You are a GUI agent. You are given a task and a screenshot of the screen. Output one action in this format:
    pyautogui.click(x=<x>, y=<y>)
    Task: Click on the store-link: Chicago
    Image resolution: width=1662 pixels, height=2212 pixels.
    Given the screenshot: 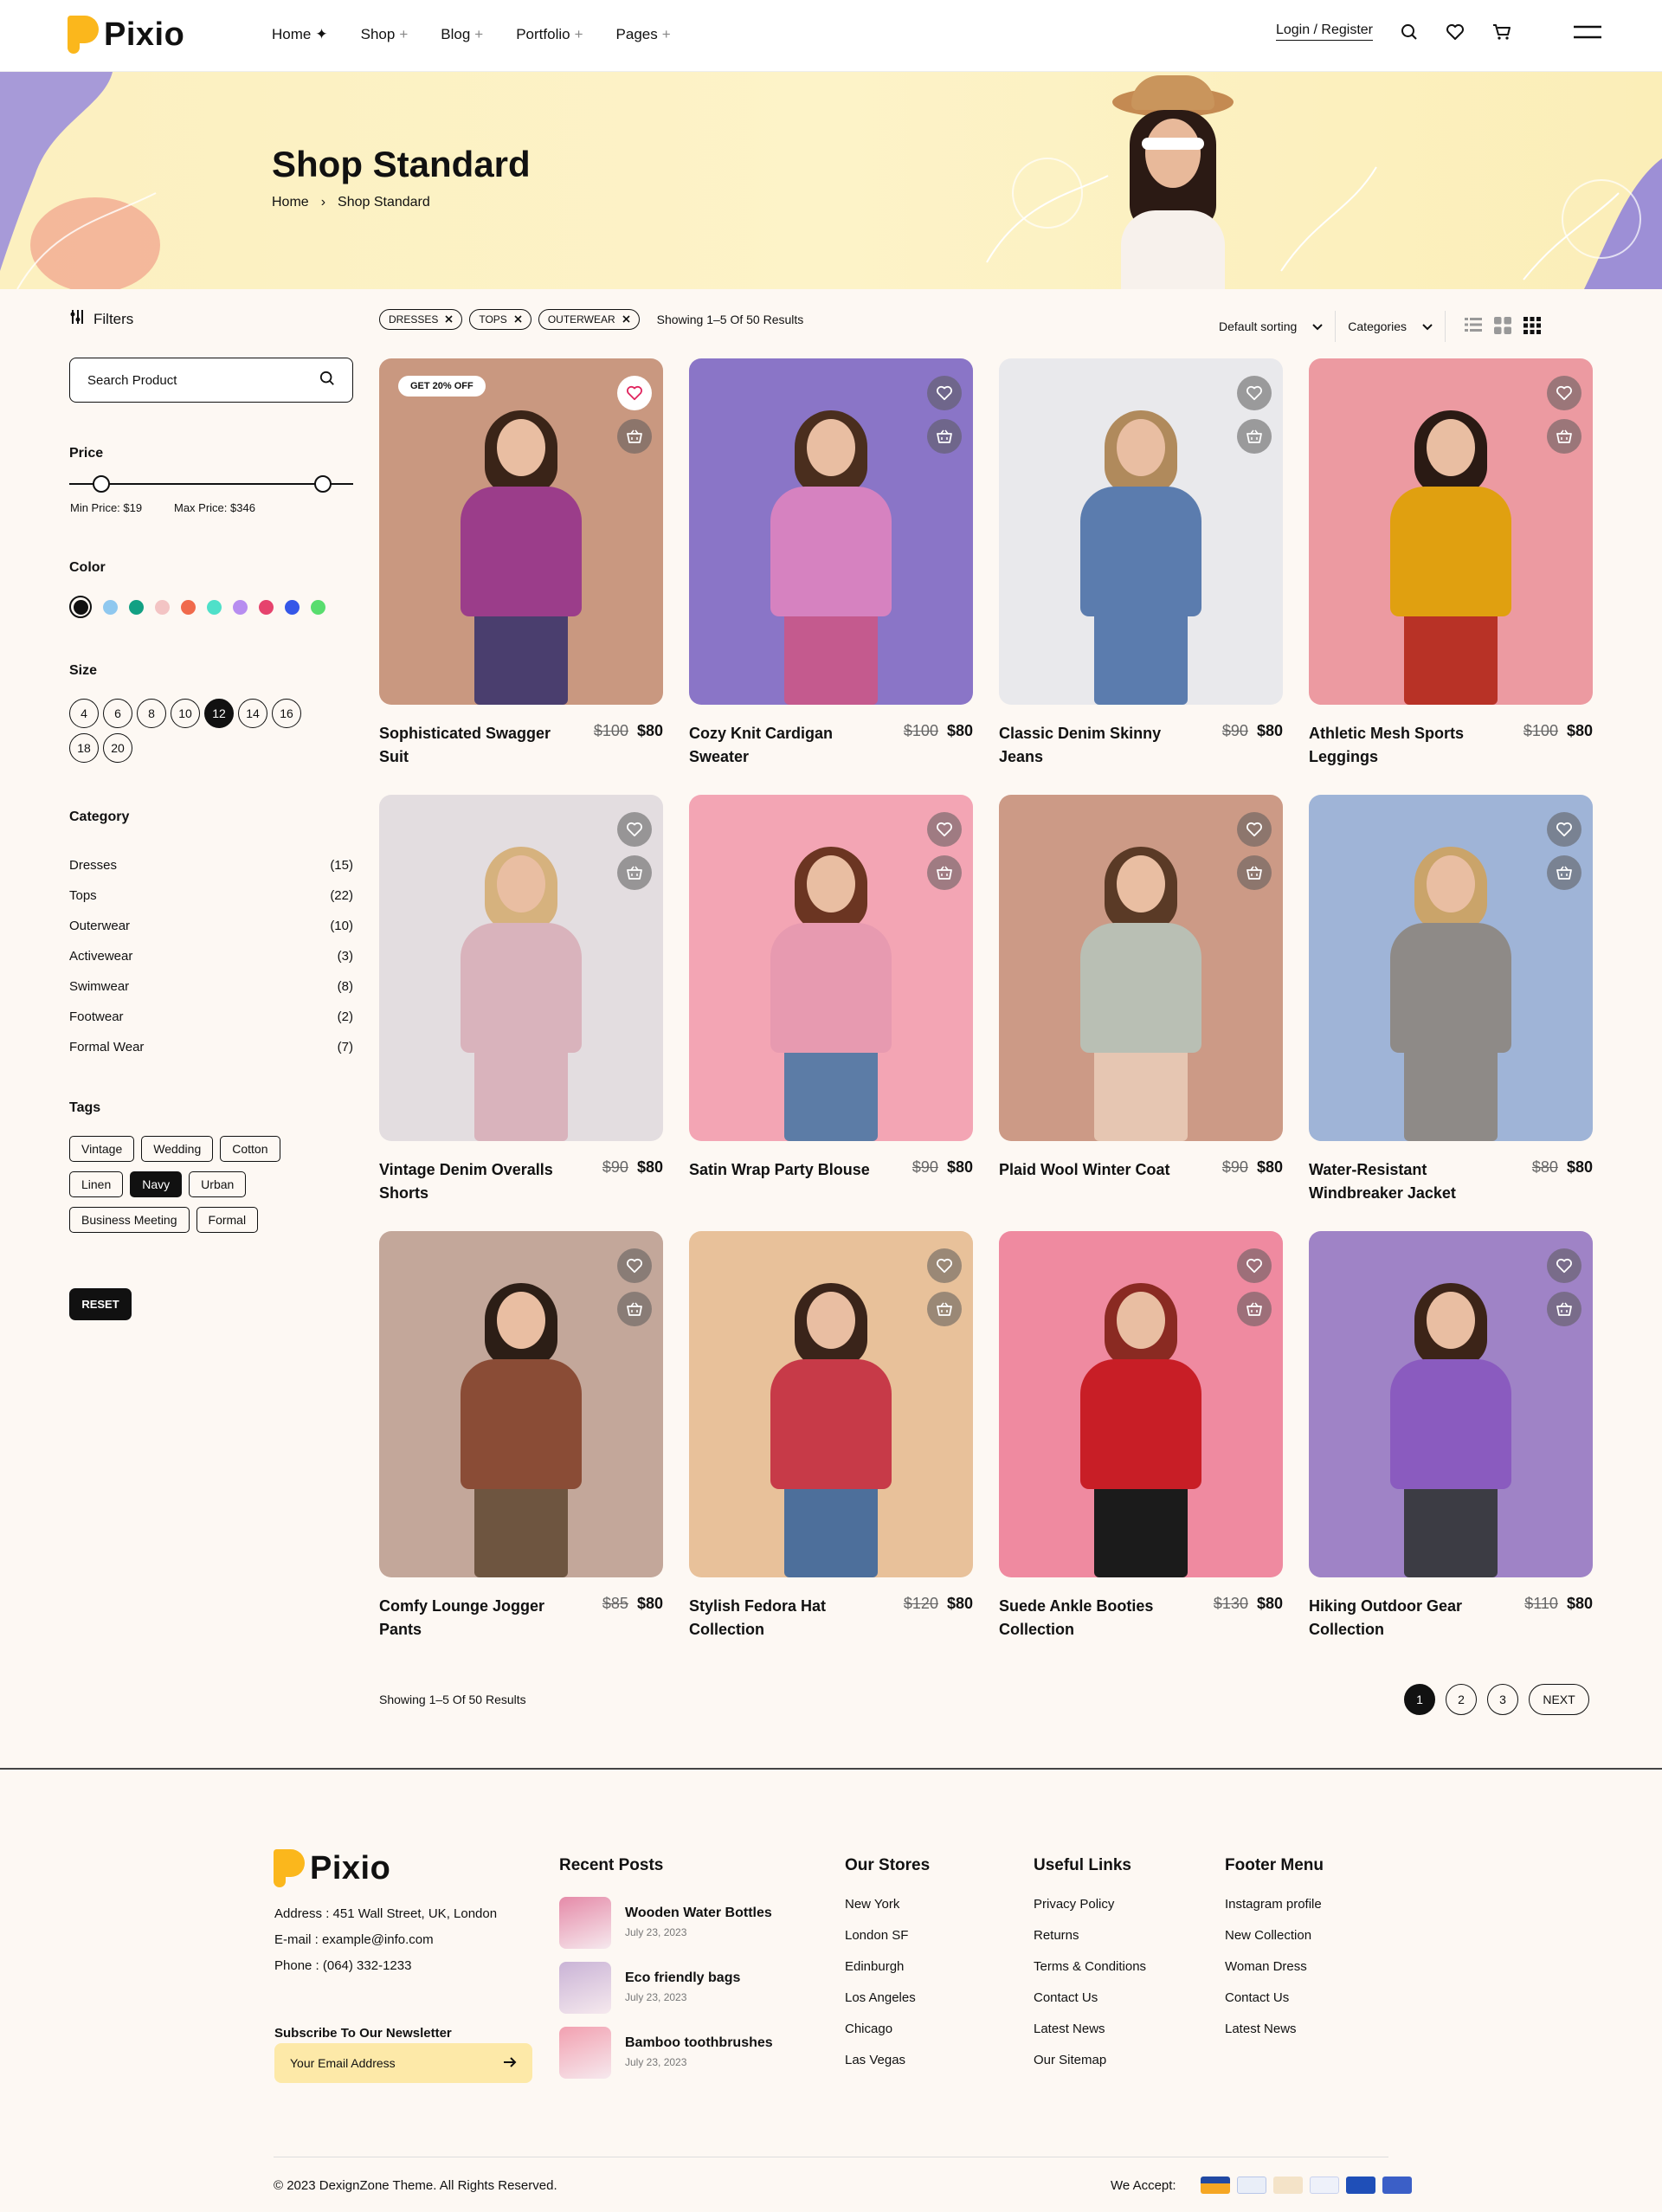 What is the action you would take?
    pyautogui.click(x=887, y=2037)
    